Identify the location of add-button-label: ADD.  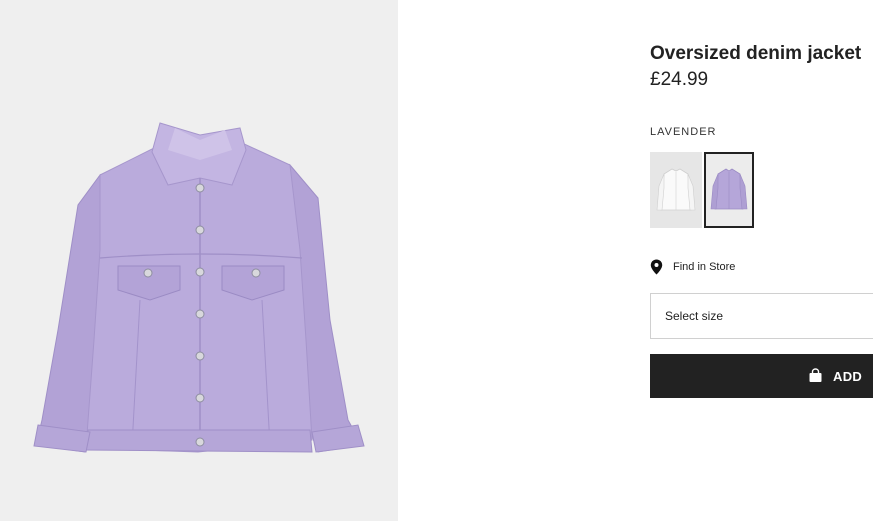
(848, 376).